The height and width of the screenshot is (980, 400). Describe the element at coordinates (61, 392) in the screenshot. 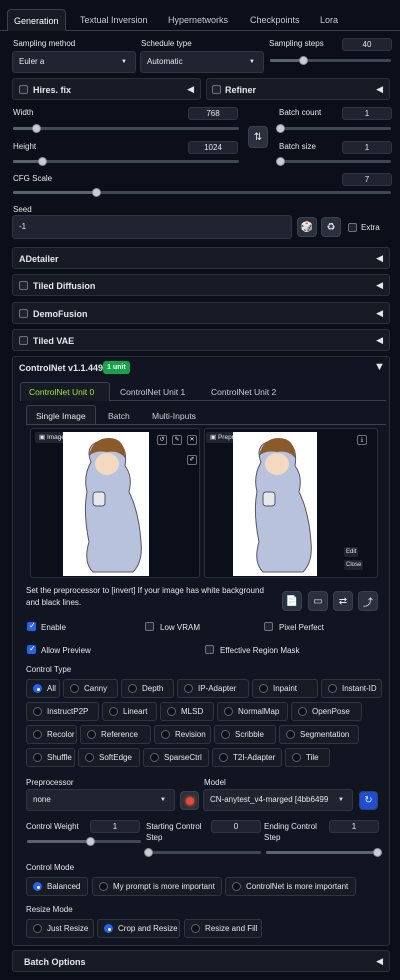

I see `tab-controlnet-unit-0: ControlNet Unit 0` at that location.